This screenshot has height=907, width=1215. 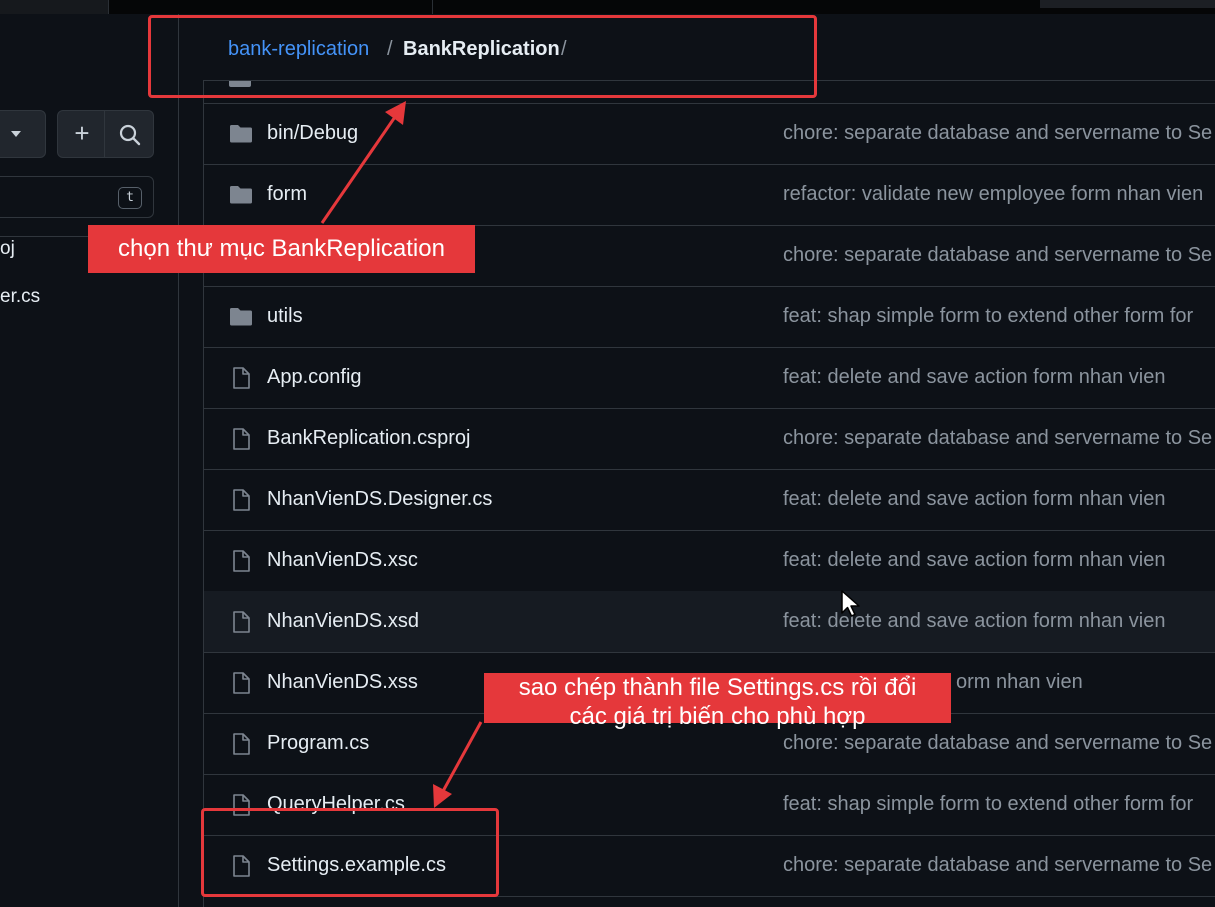 What do you see at coordinates (82, 133) in the screenshot?
I see `add-file-icon: +` at bounding box center [82, 133].